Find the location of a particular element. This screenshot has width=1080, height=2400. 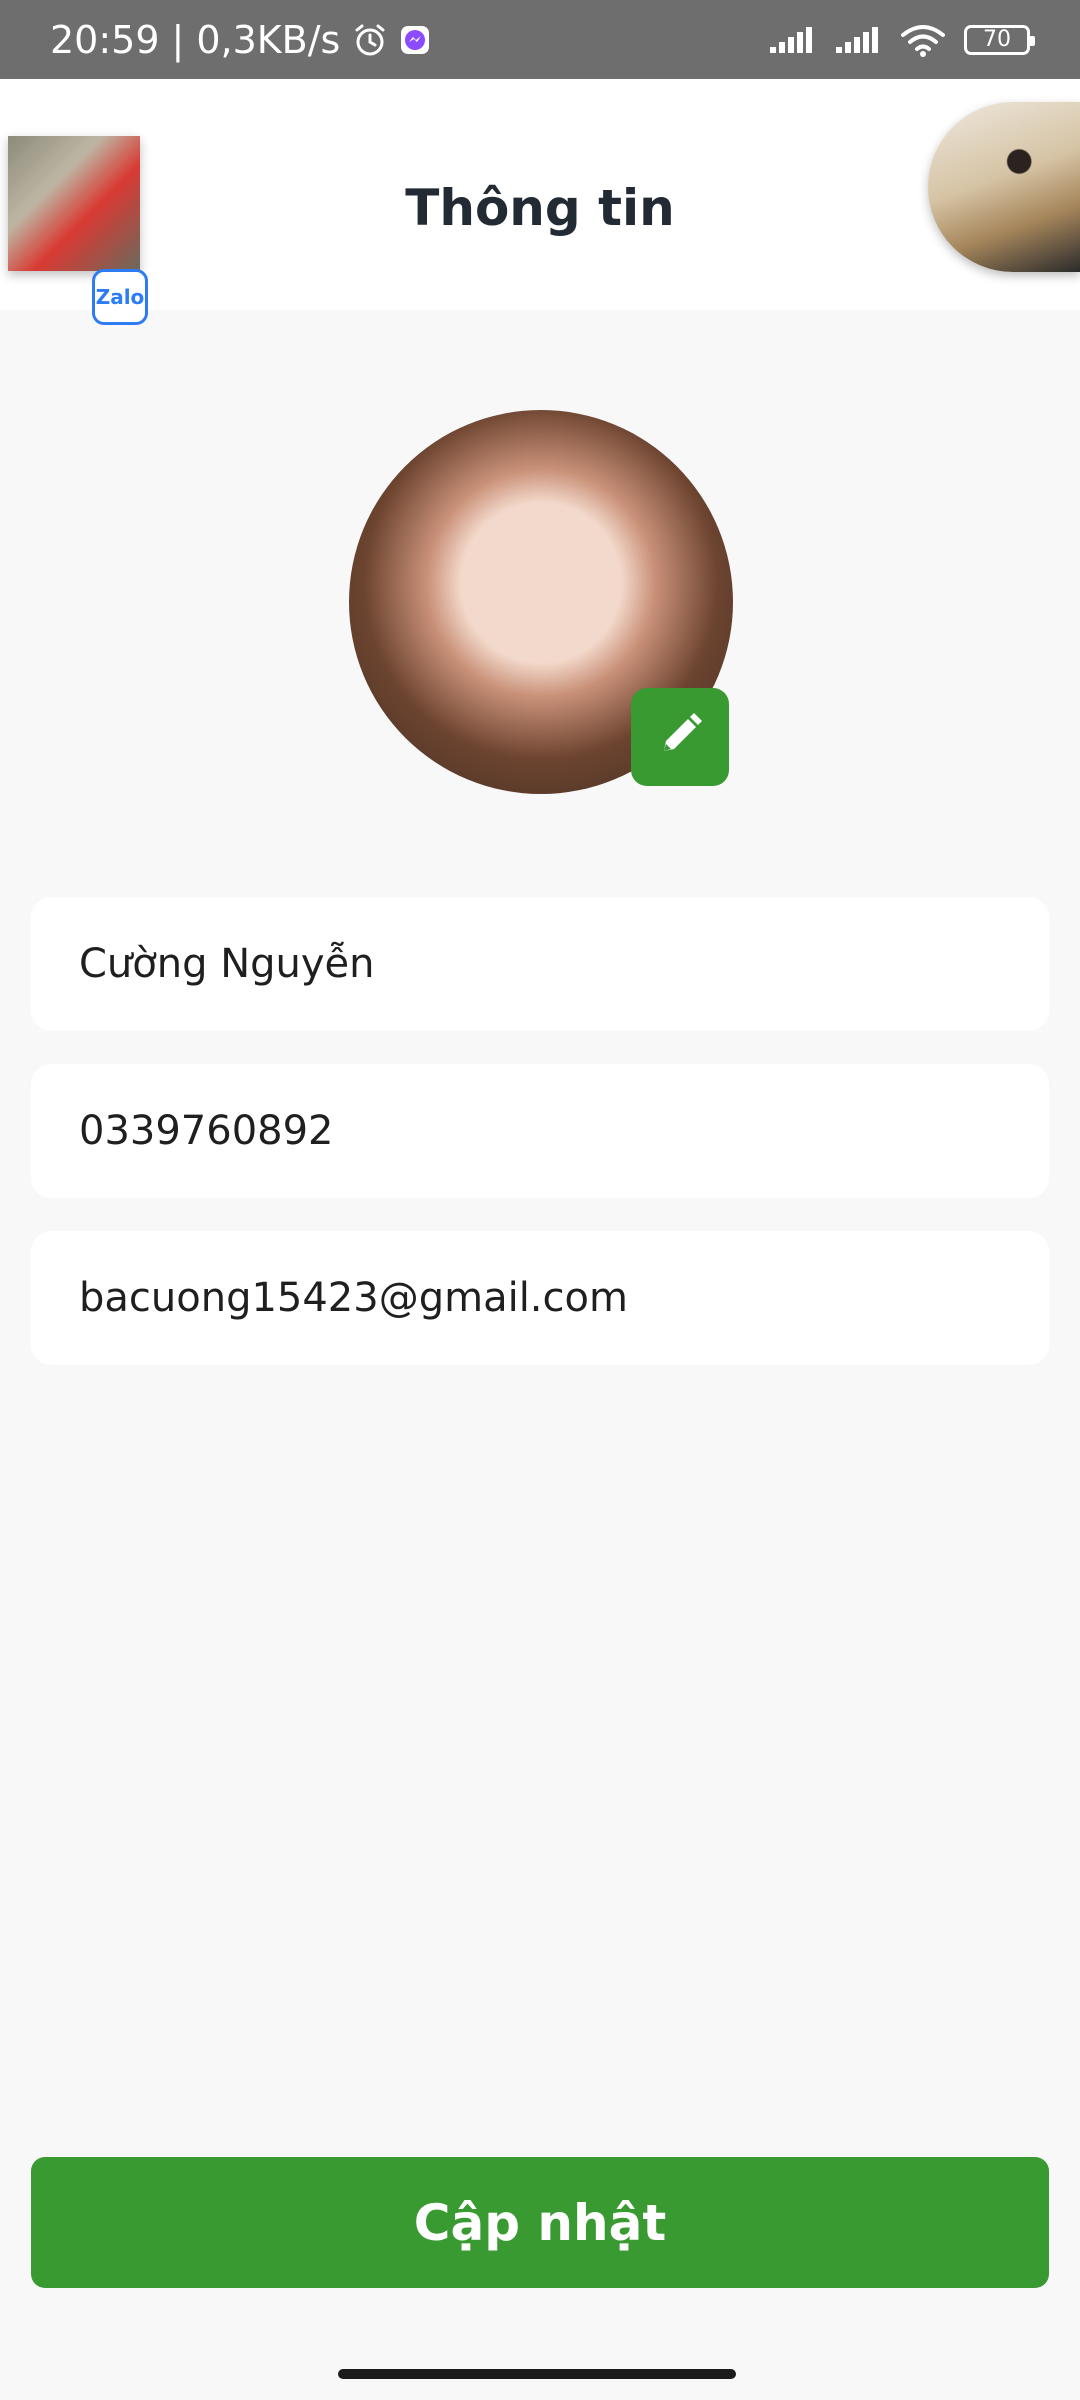

battery-level: 70 is located at coordinates (997, 39).